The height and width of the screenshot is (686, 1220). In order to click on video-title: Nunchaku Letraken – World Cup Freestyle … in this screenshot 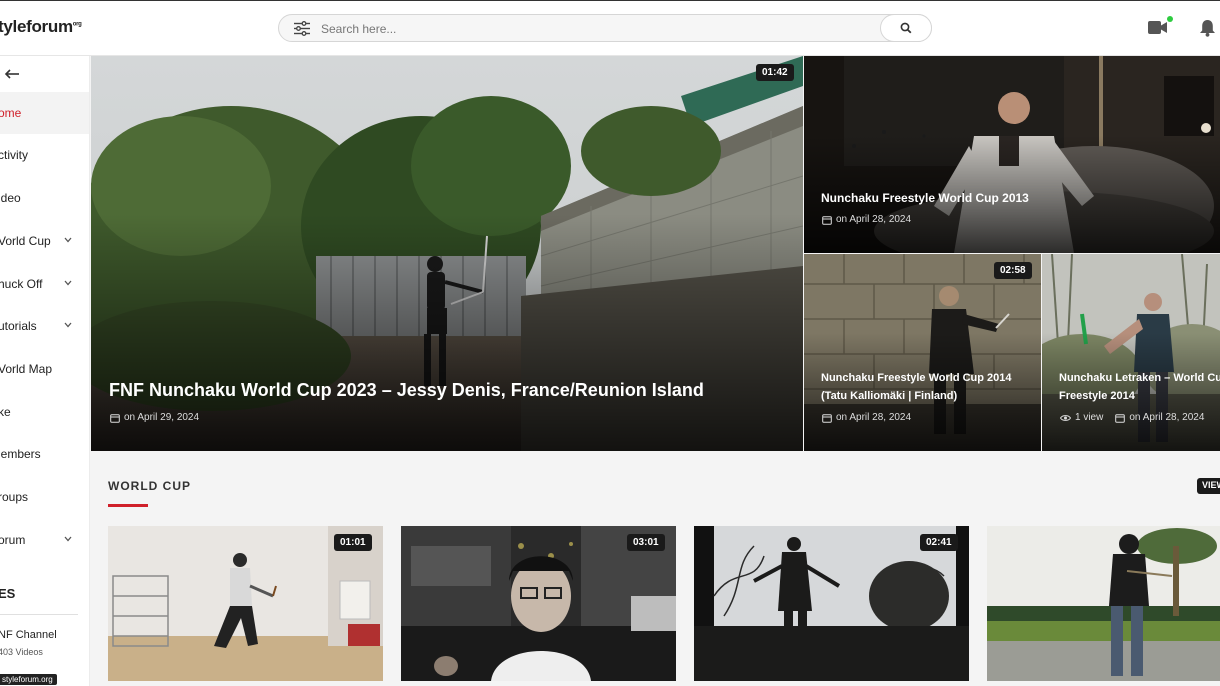, I will do `click(1139, 387)`.